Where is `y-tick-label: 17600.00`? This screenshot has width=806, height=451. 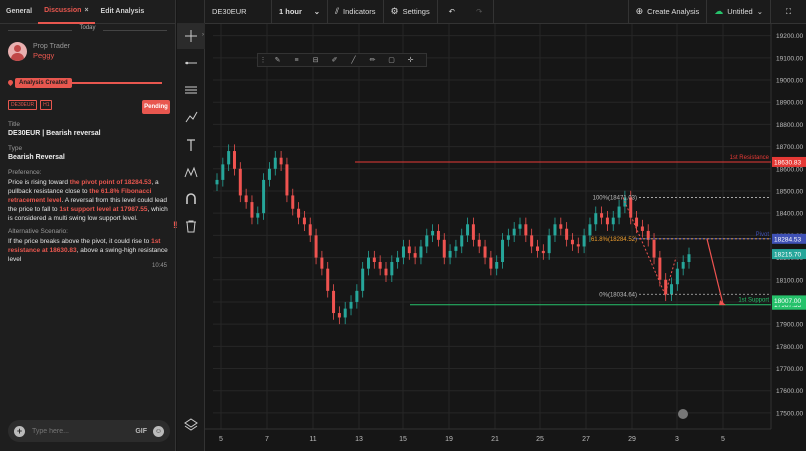 y-tick-label: 17600.00 is located at coordinates (789, 391).